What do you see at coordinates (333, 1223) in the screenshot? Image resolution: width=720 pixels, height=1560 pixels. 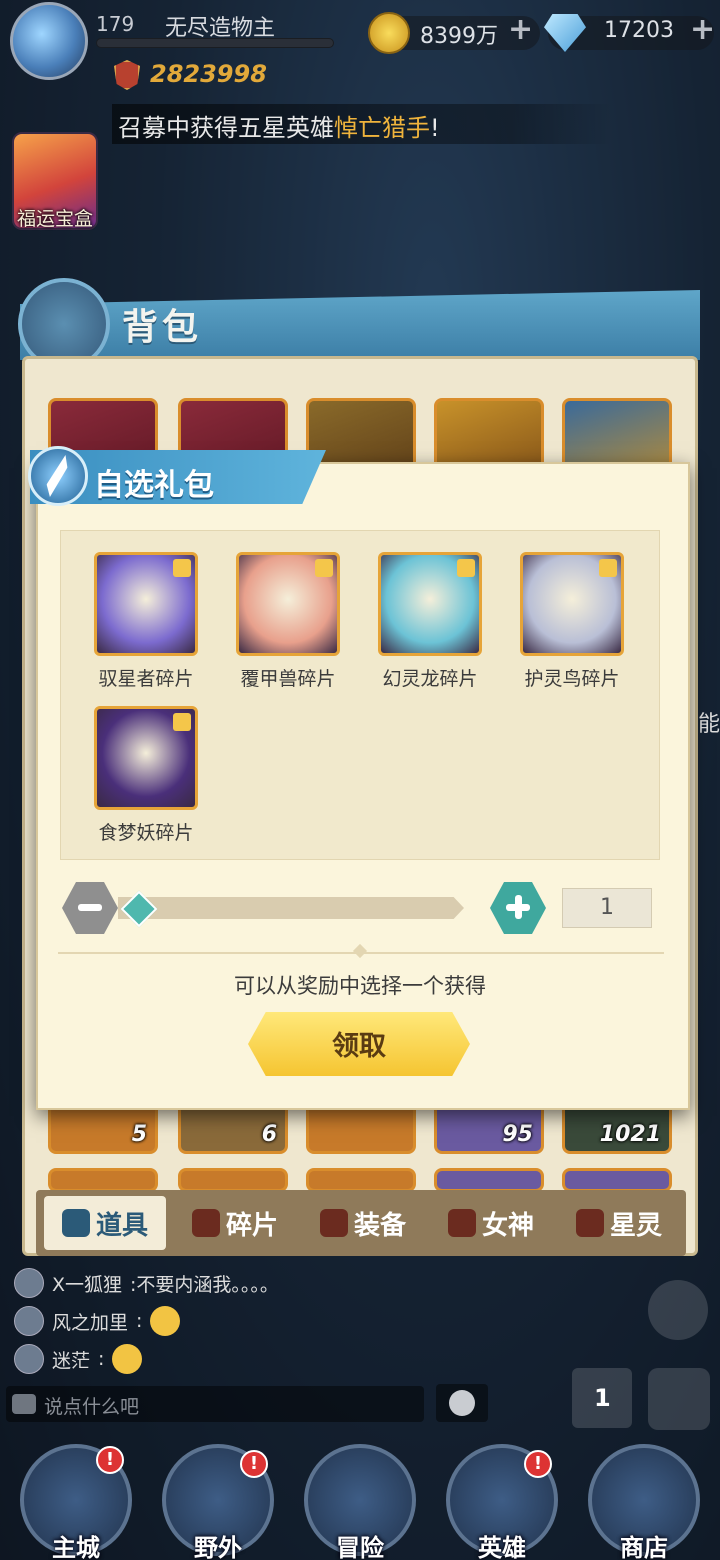 I see `equipment-icon` at bounding box center [333, 1223].